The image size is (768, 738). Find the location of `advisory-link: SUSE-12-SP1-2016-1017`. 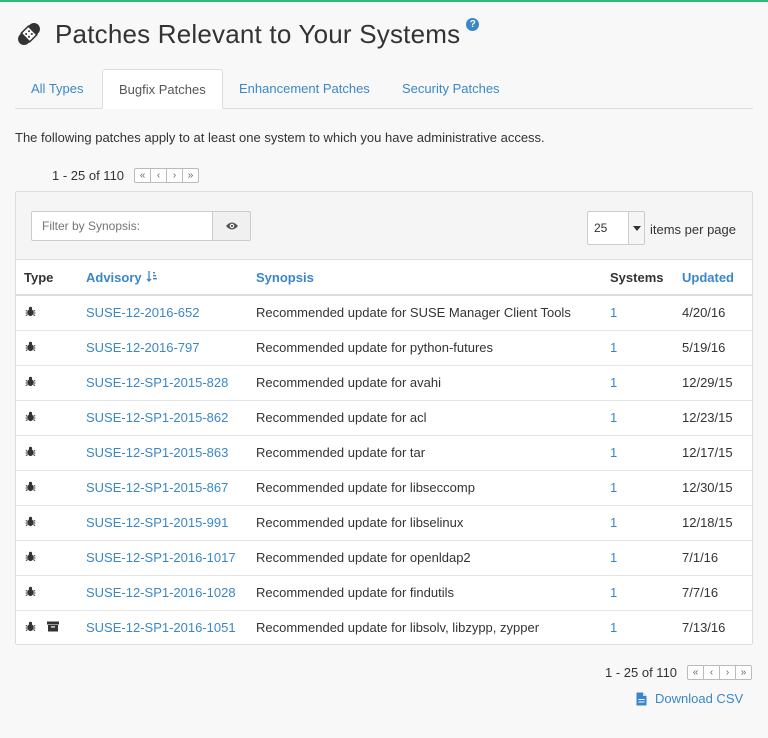

advisory-link: SUSE-12-SP1-2016-1017 is located at coordinates (161, 557).